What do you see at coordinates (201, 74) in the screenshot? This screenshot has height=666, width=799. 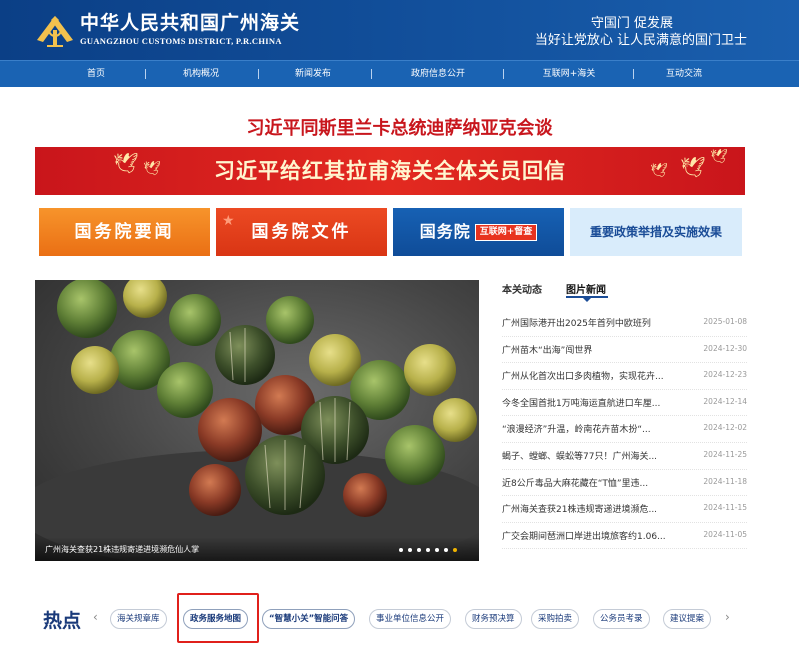 I see `nav-item-about: 机构概况` at bounding box center [201, 74].